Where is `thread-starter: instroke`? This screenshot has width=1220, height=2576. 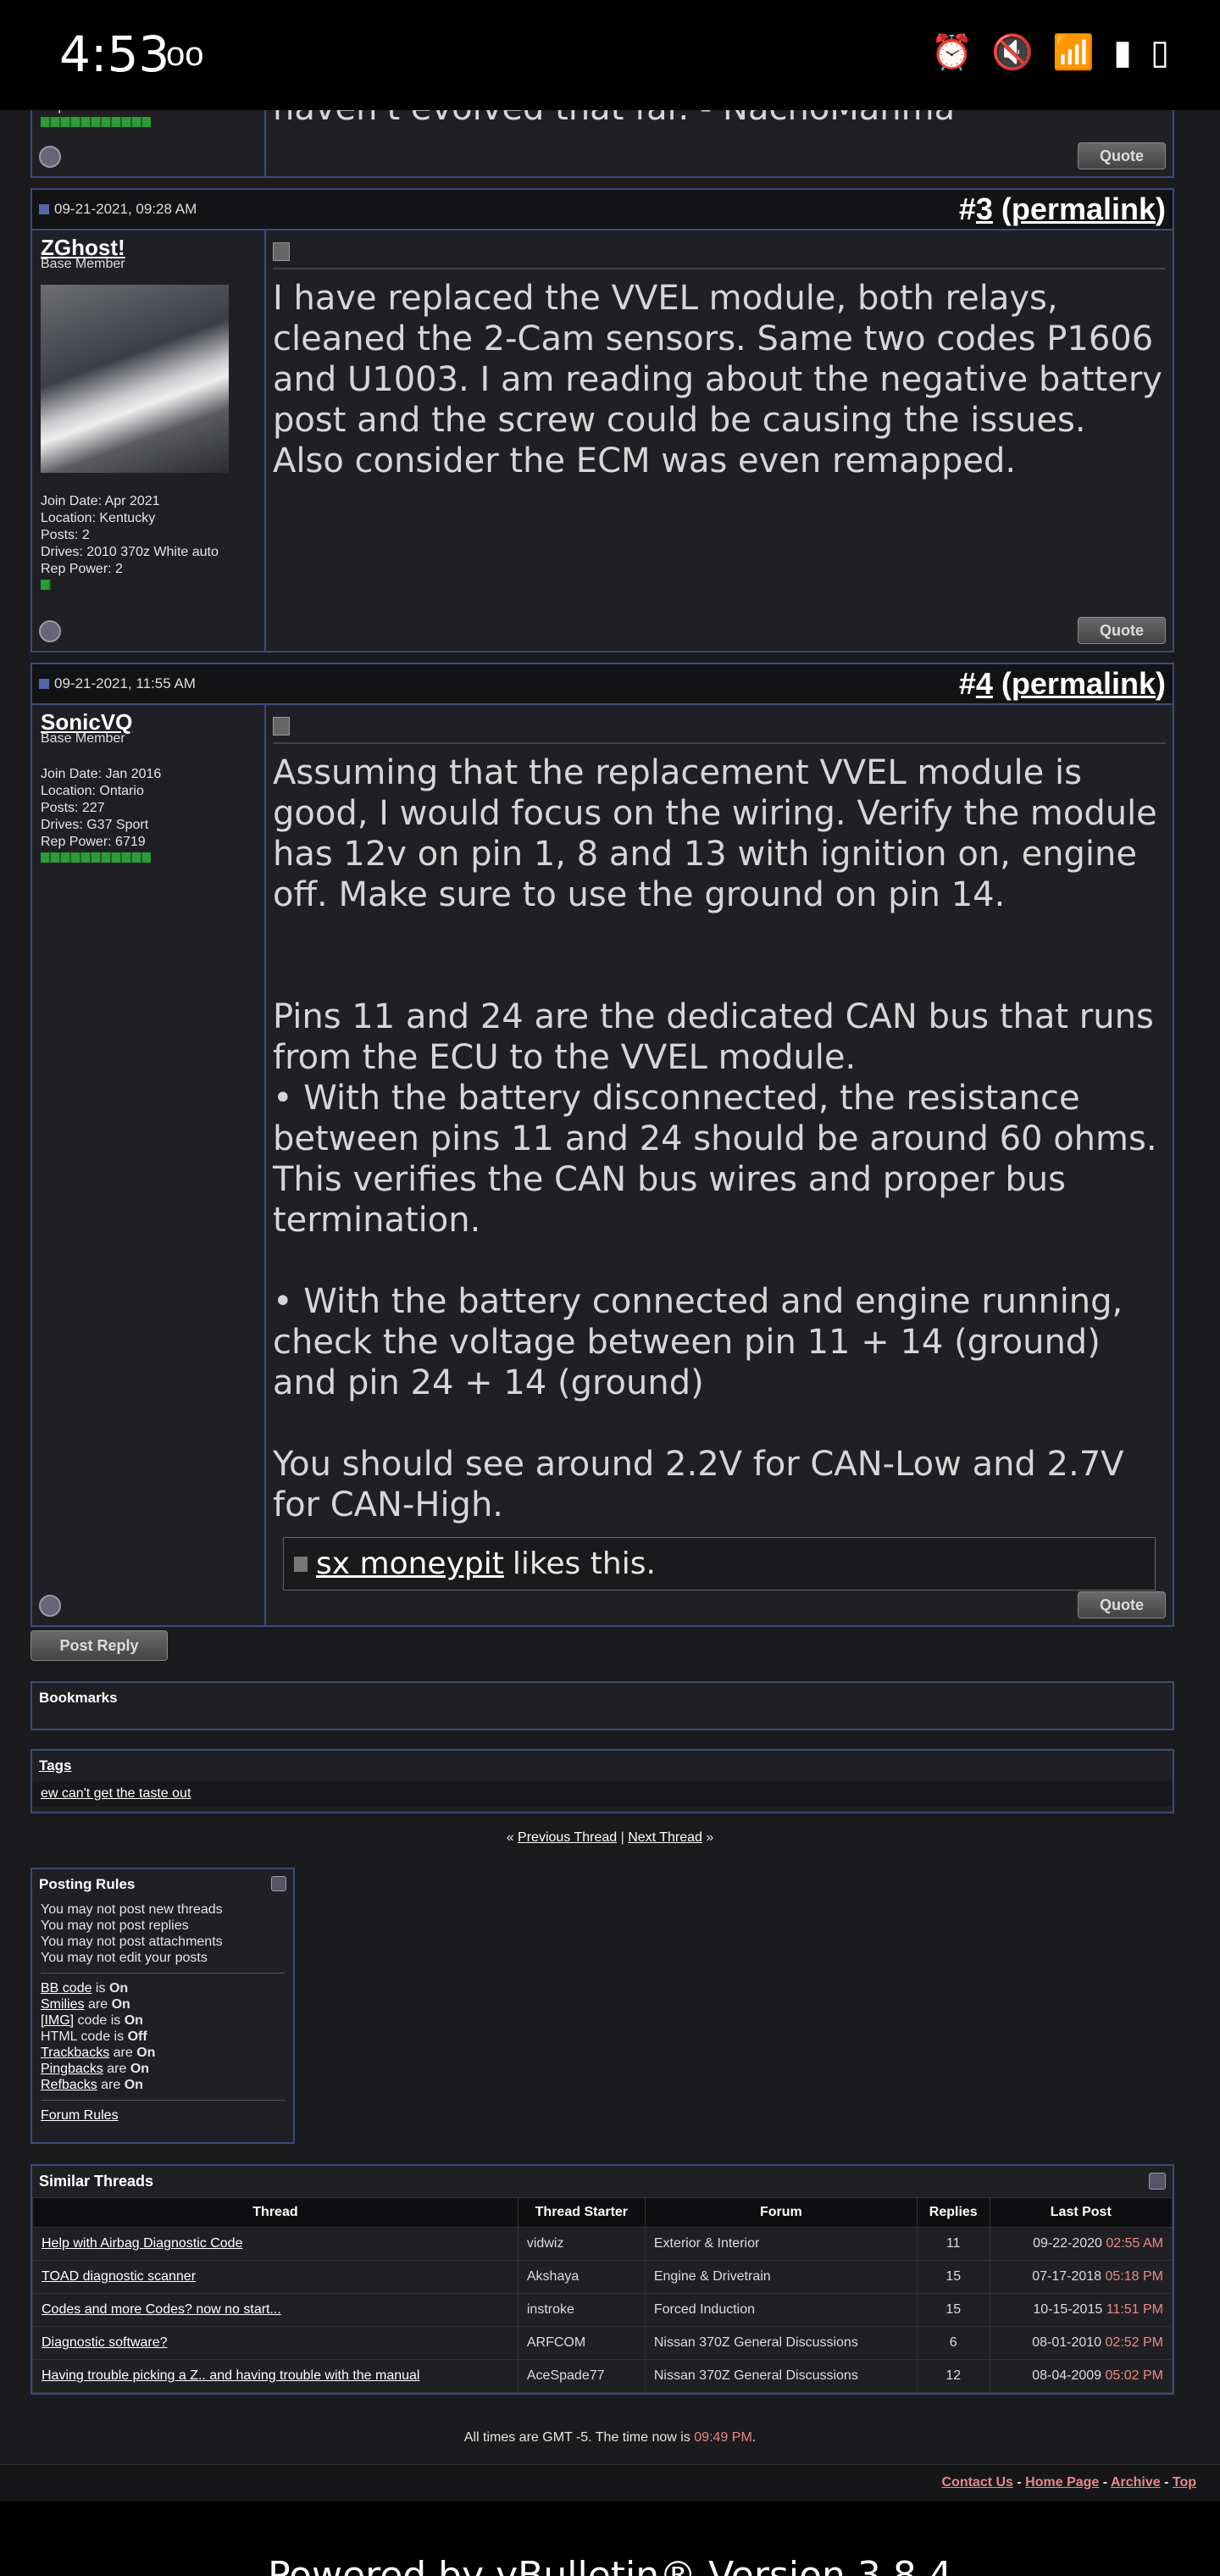 thread-starter: instroke is located at coordinates (581, 2310).